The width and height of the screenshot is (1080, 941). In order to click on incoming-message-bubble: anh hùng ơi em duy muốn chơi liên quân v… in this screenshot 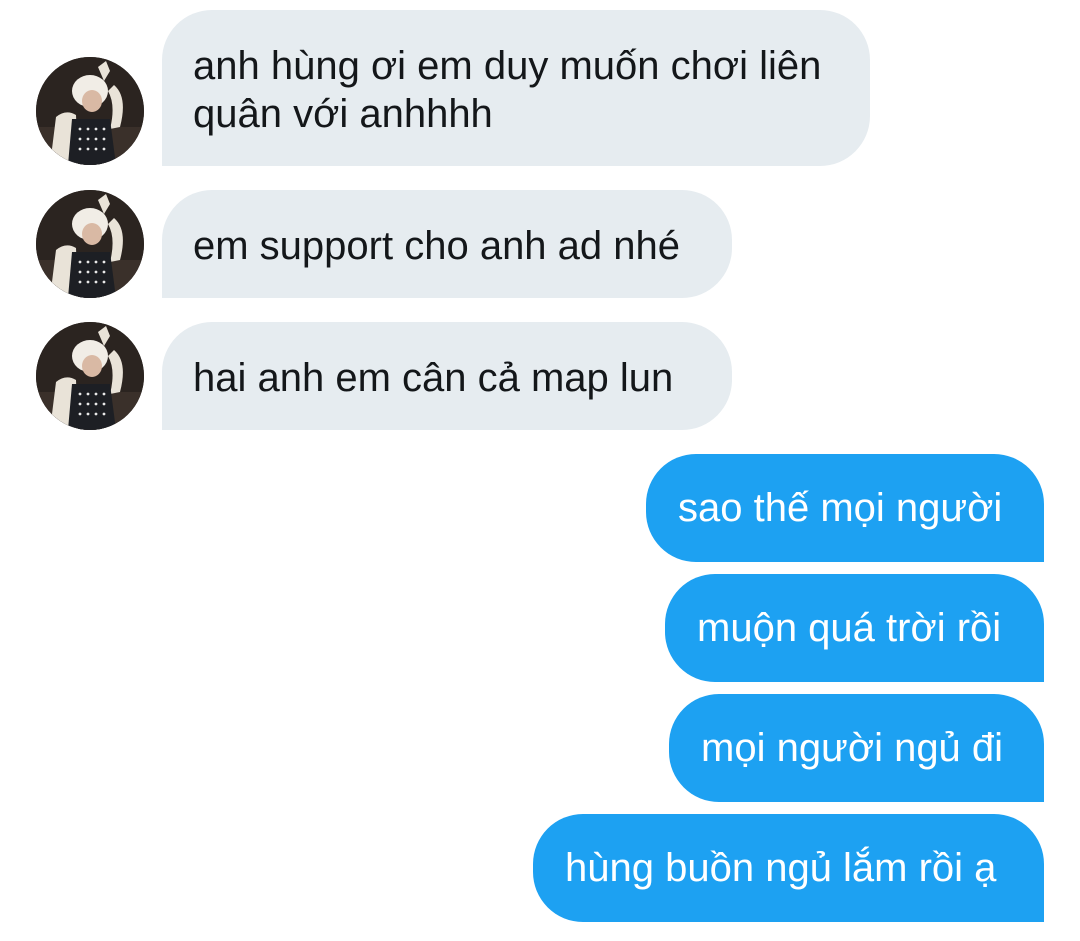, I will do `click(516, 88)`.